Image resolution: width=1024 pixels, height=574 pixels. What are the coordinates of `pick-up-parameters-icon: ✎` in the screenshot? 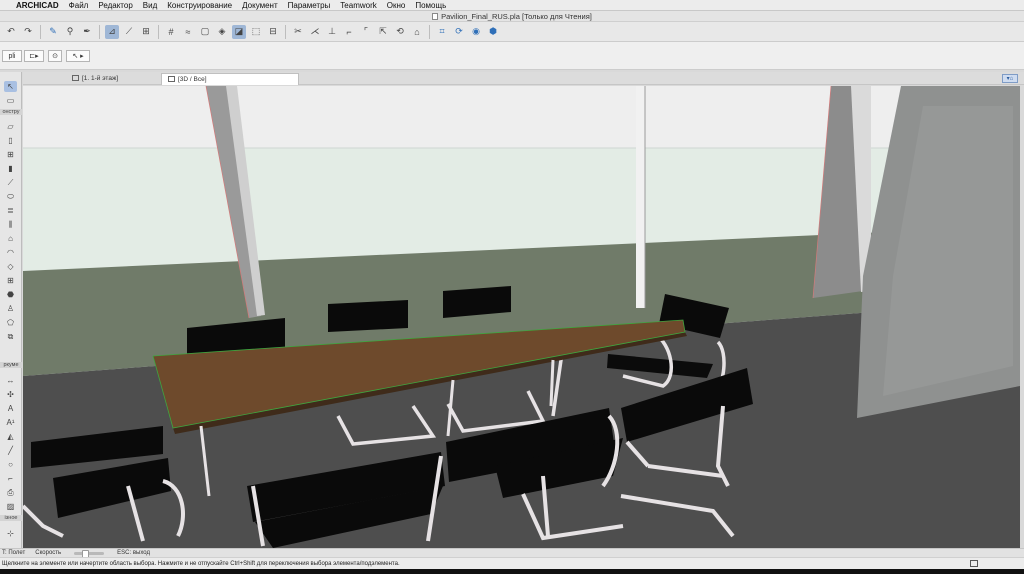 It's located at (53, 32).